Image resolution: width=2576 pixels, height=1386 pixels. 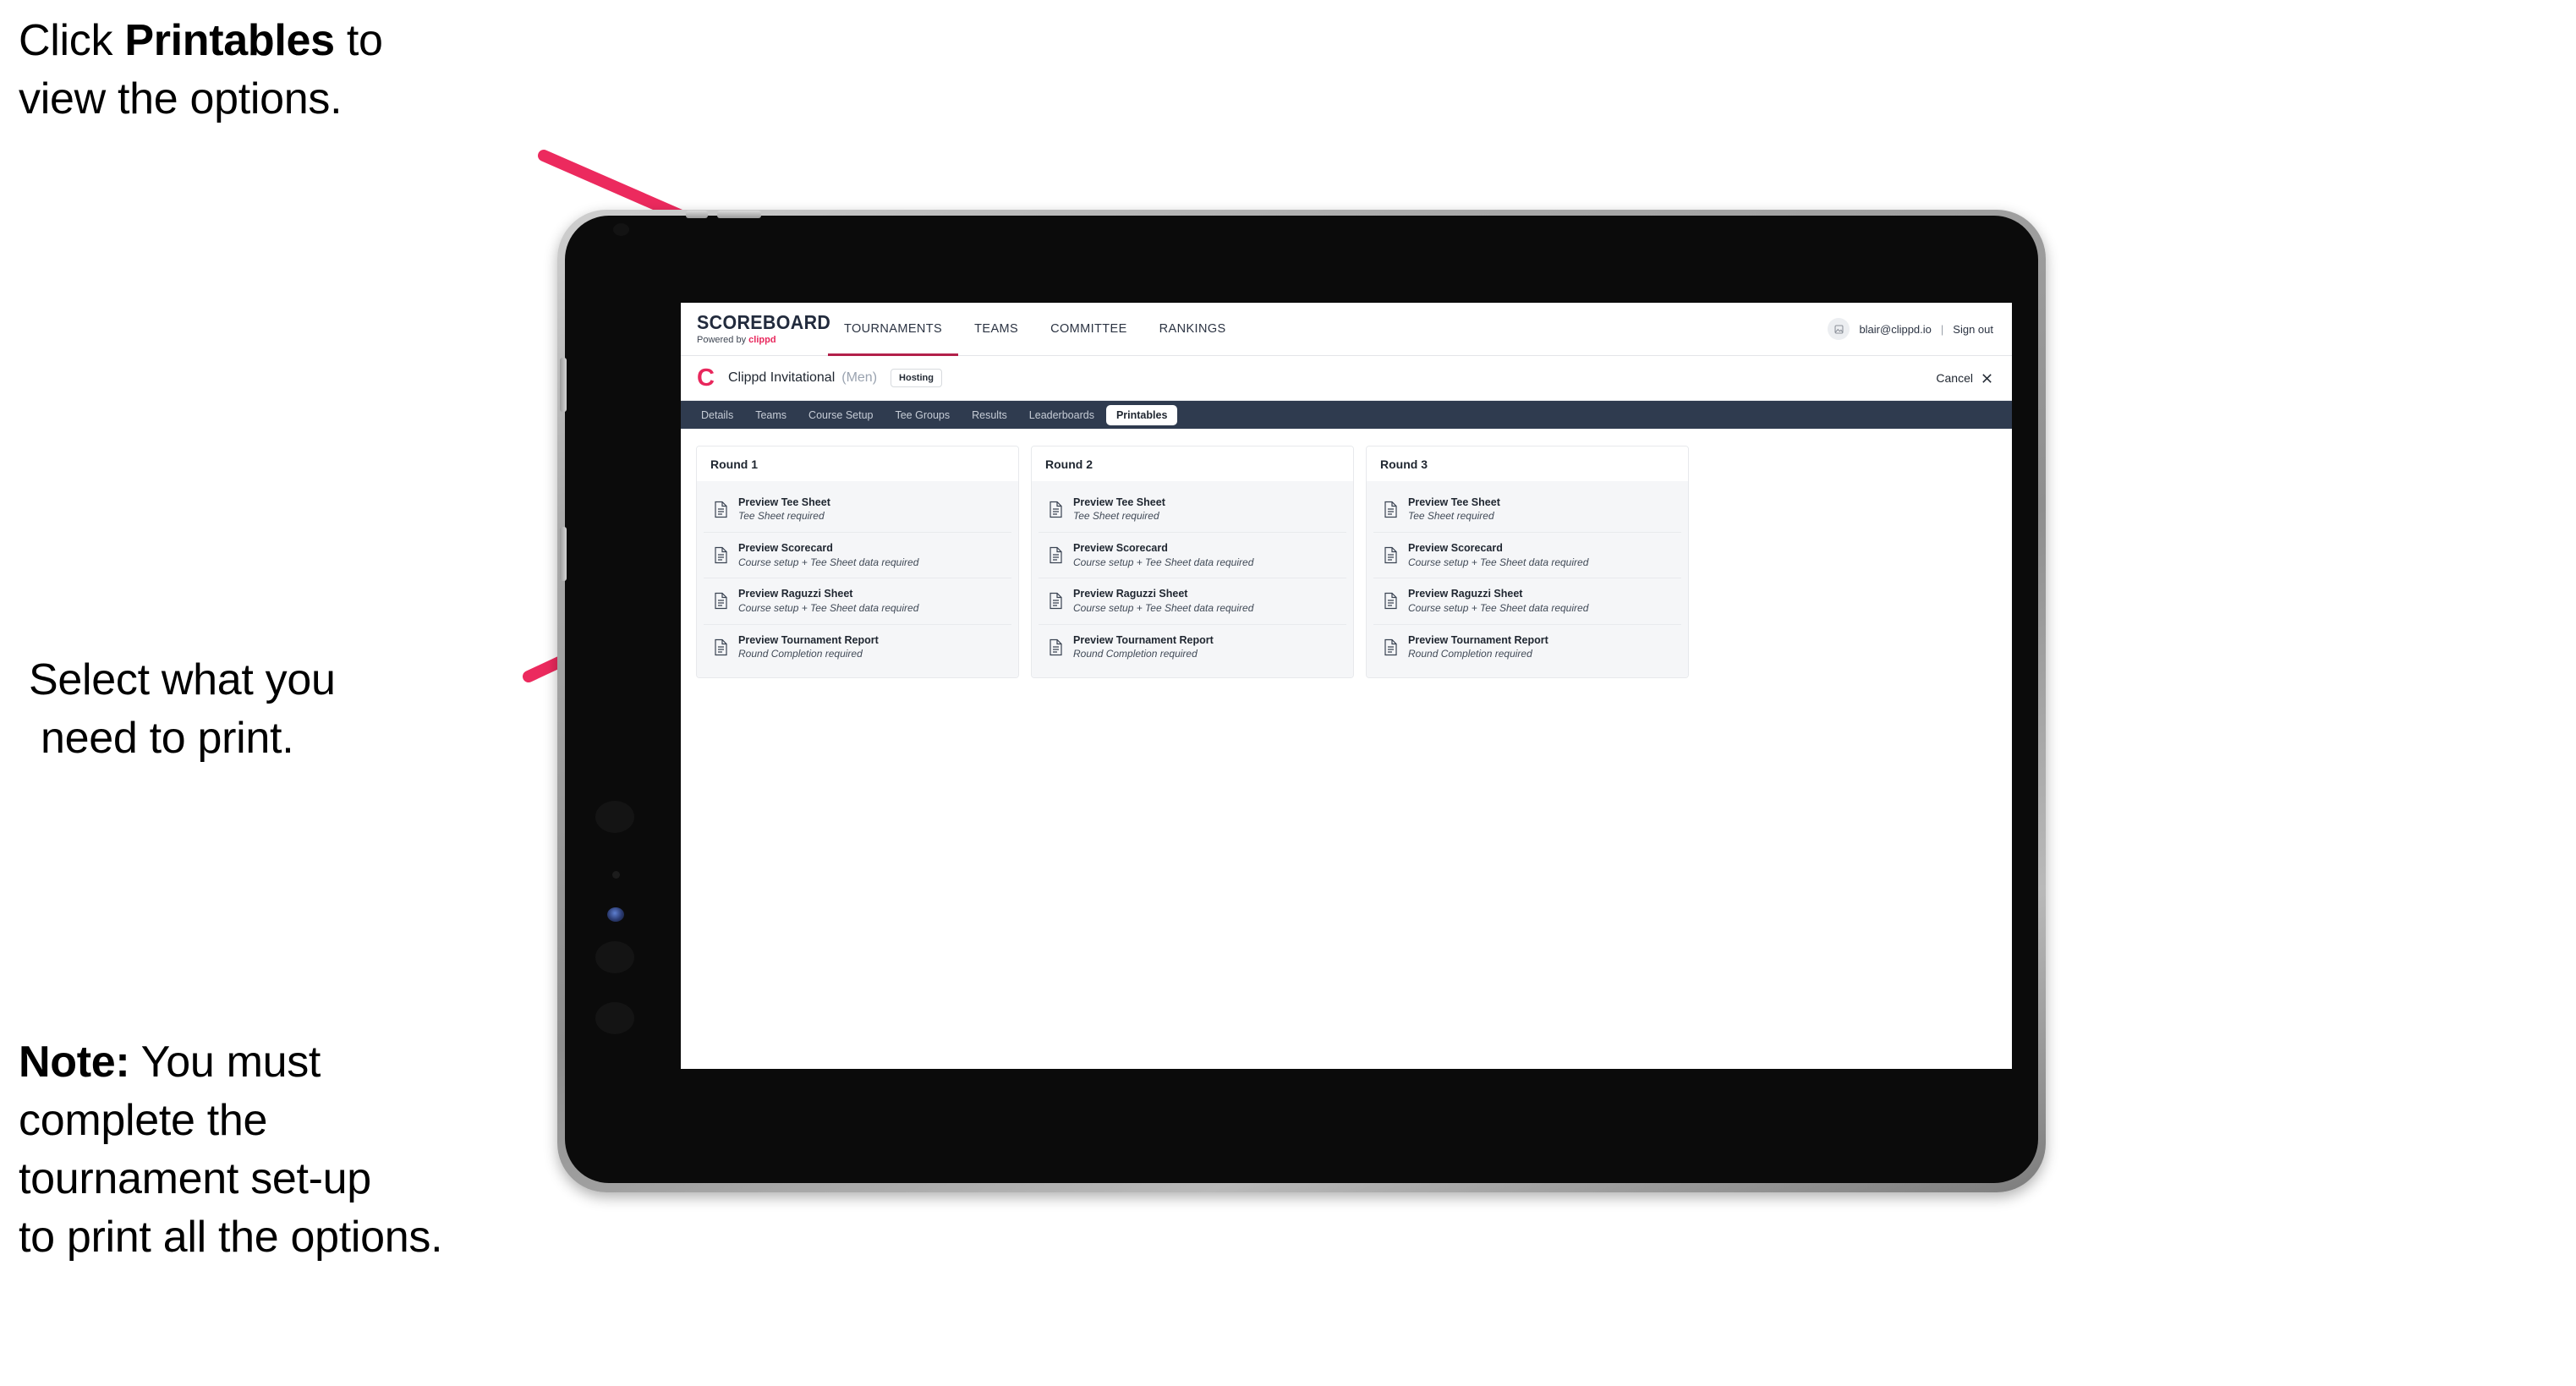 What do you see at coordinates (922, 415) in the screenshot?
I see `tab-tee-groups: Tee Groups` at bounding box center [922, 415].